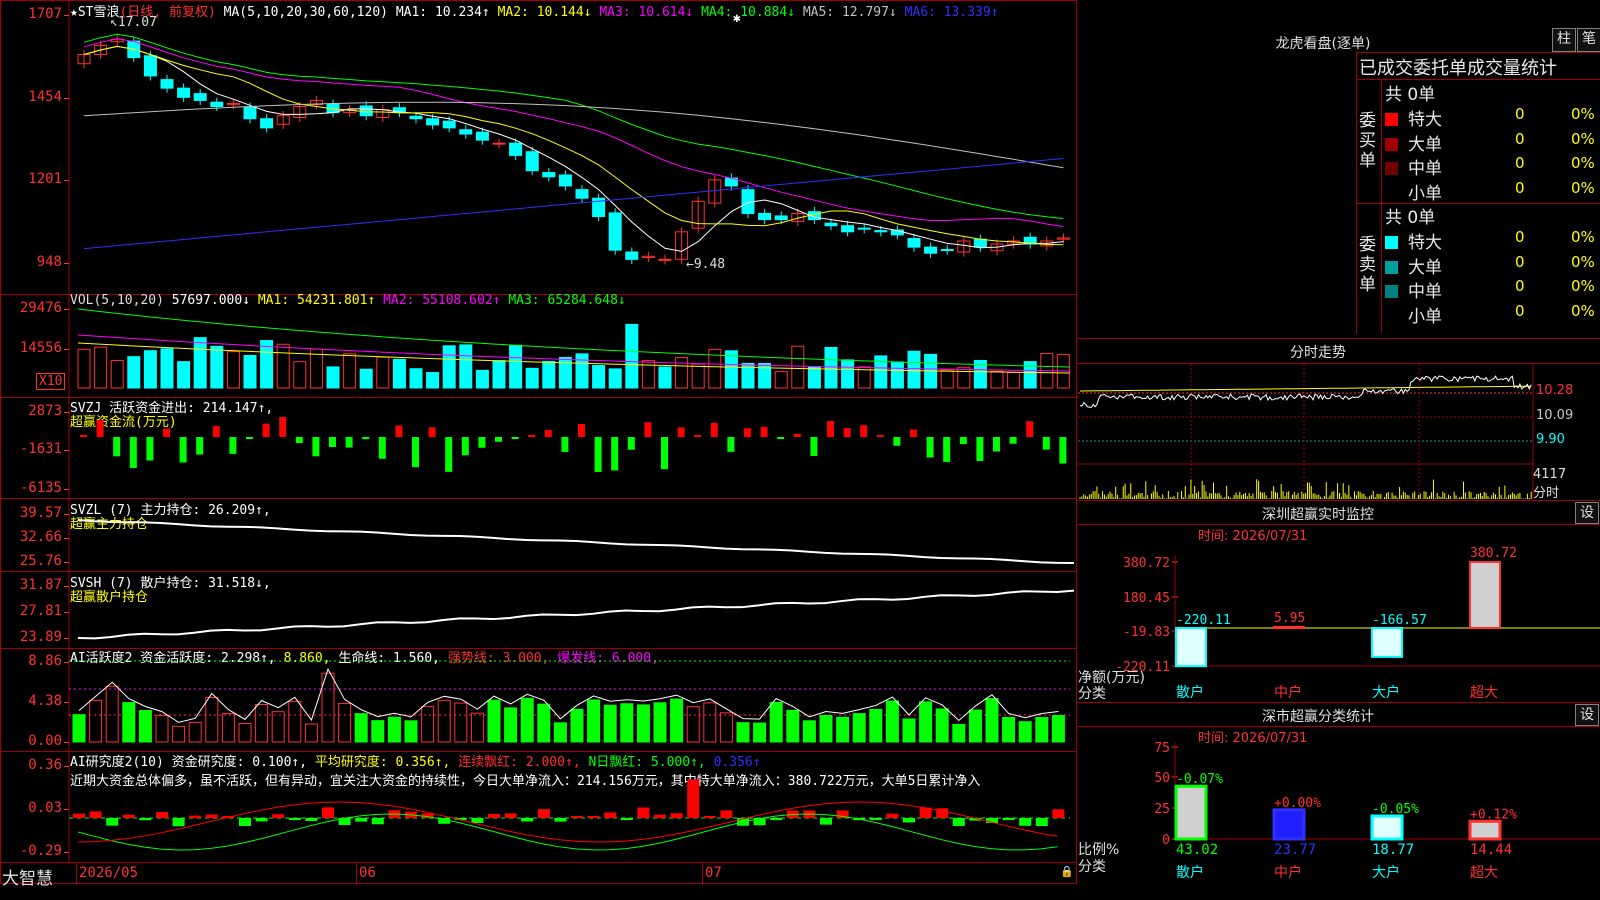 The width and height of the screenshot is (1600, 900). I want to click on volume-y-label: 29476, so click(40, 308).